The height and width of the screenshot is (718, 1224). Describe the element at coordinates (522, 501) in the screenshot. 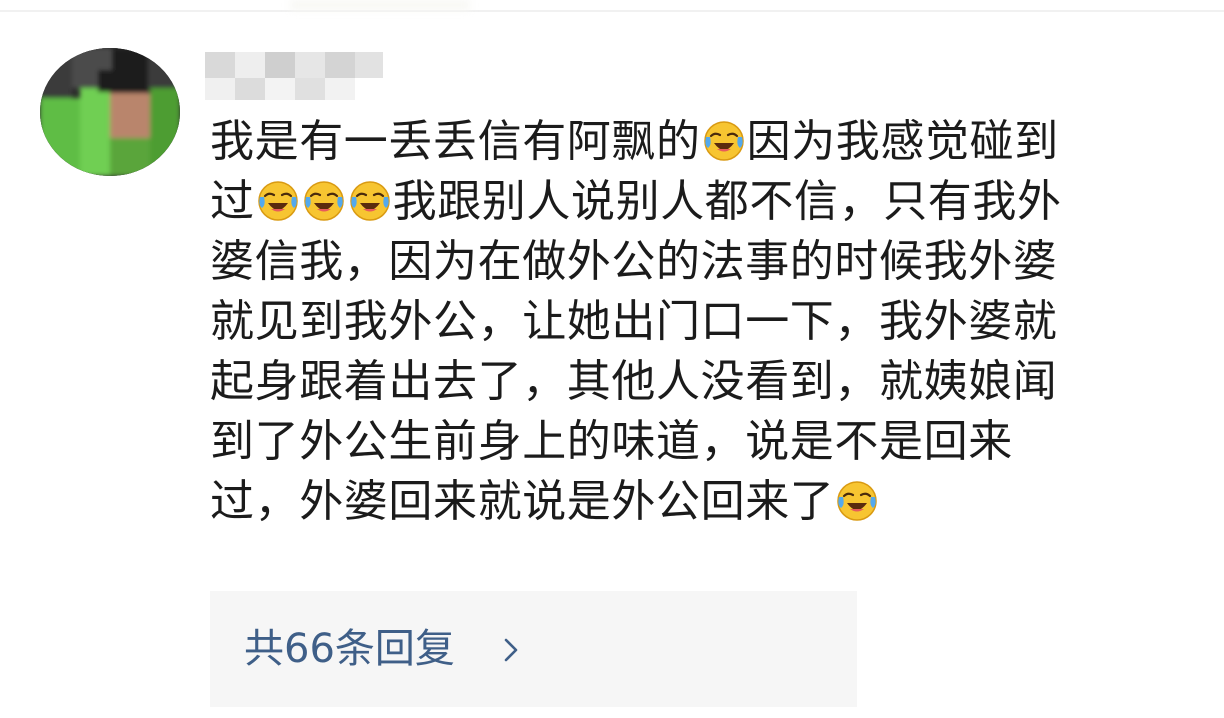

I see `comment-text-segment: 过，外婆回来就说是外公回来了` at that location.